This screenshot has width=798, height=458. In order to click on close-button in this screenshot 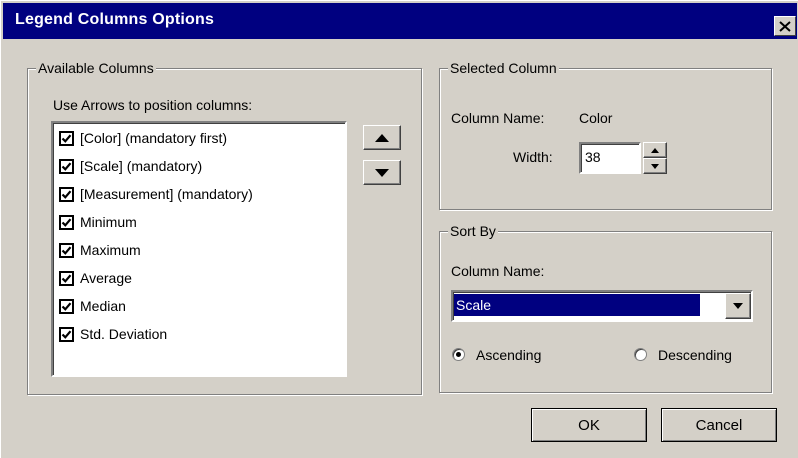, I will do `click(785, 26)`.